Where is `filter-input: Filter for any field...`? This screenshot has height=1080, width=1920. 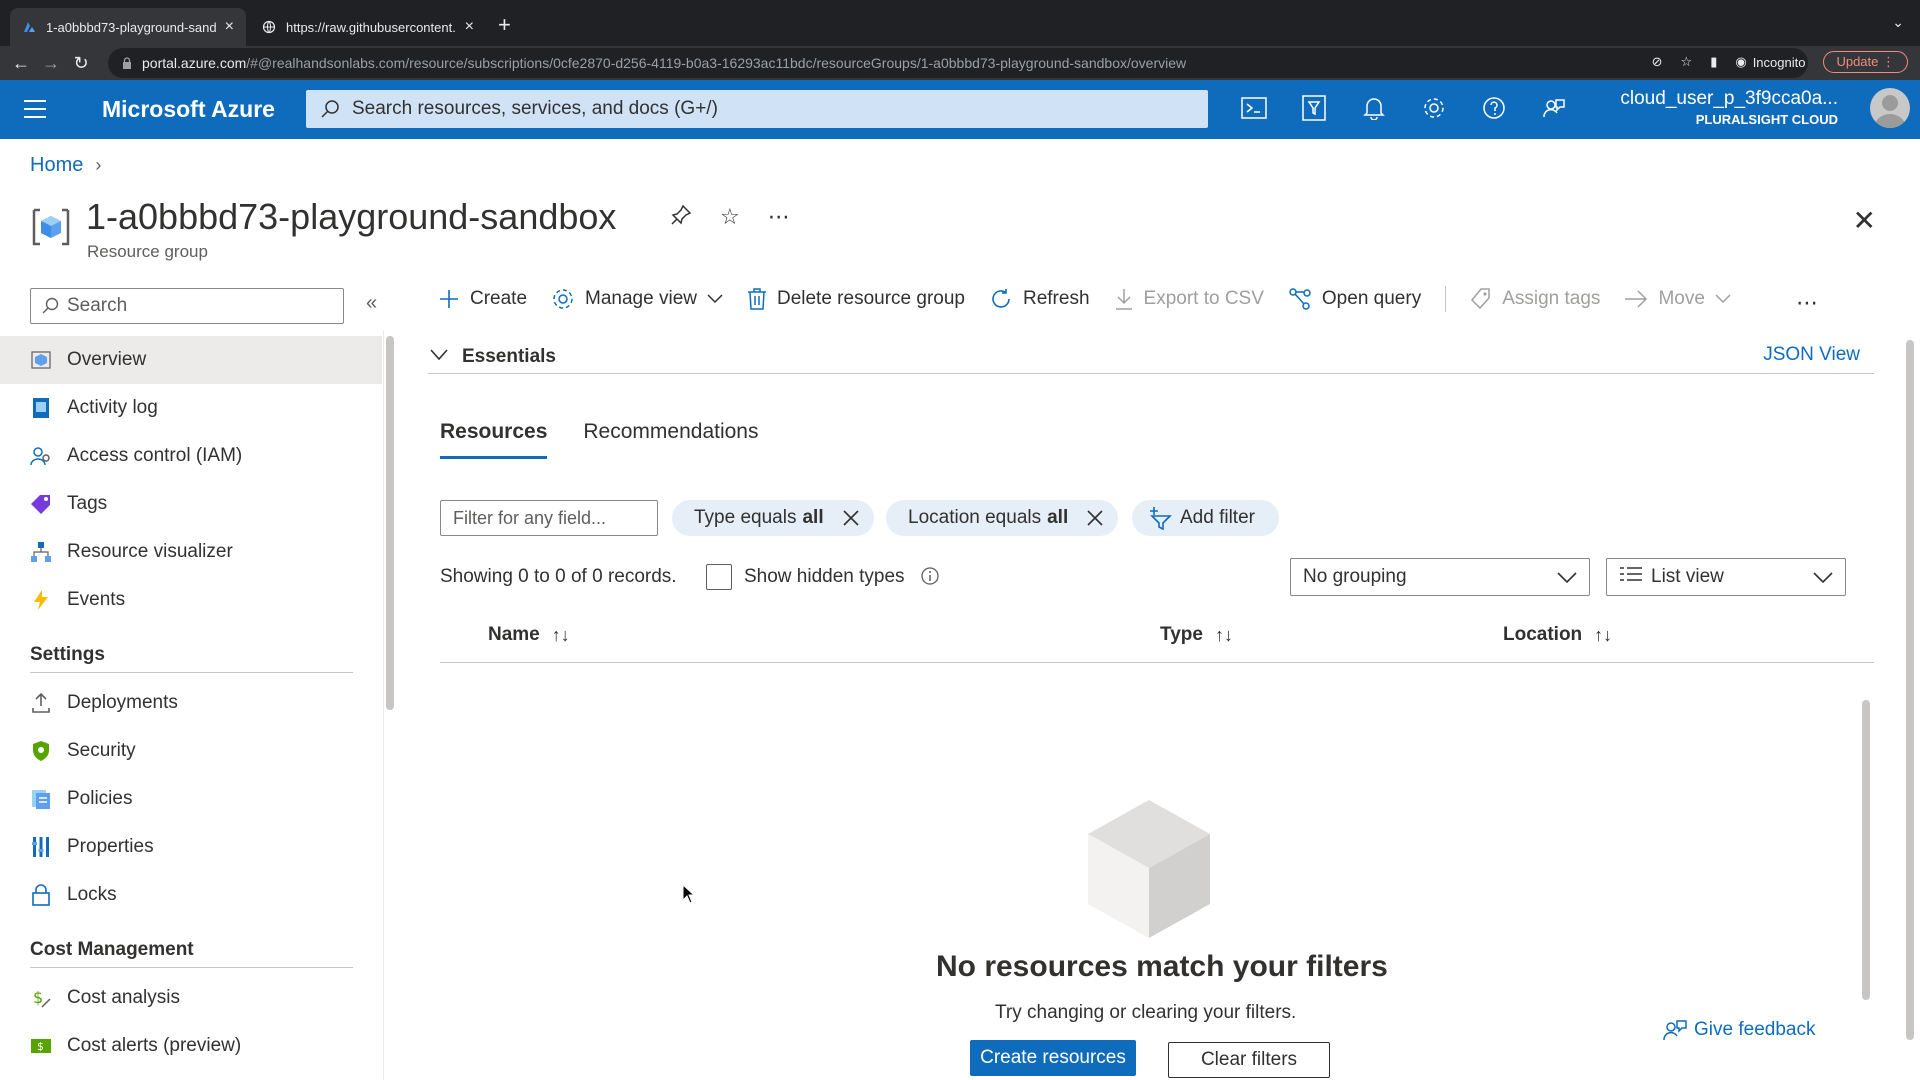
filter-input: Filter for any field... is located at coordinates (549, 518).